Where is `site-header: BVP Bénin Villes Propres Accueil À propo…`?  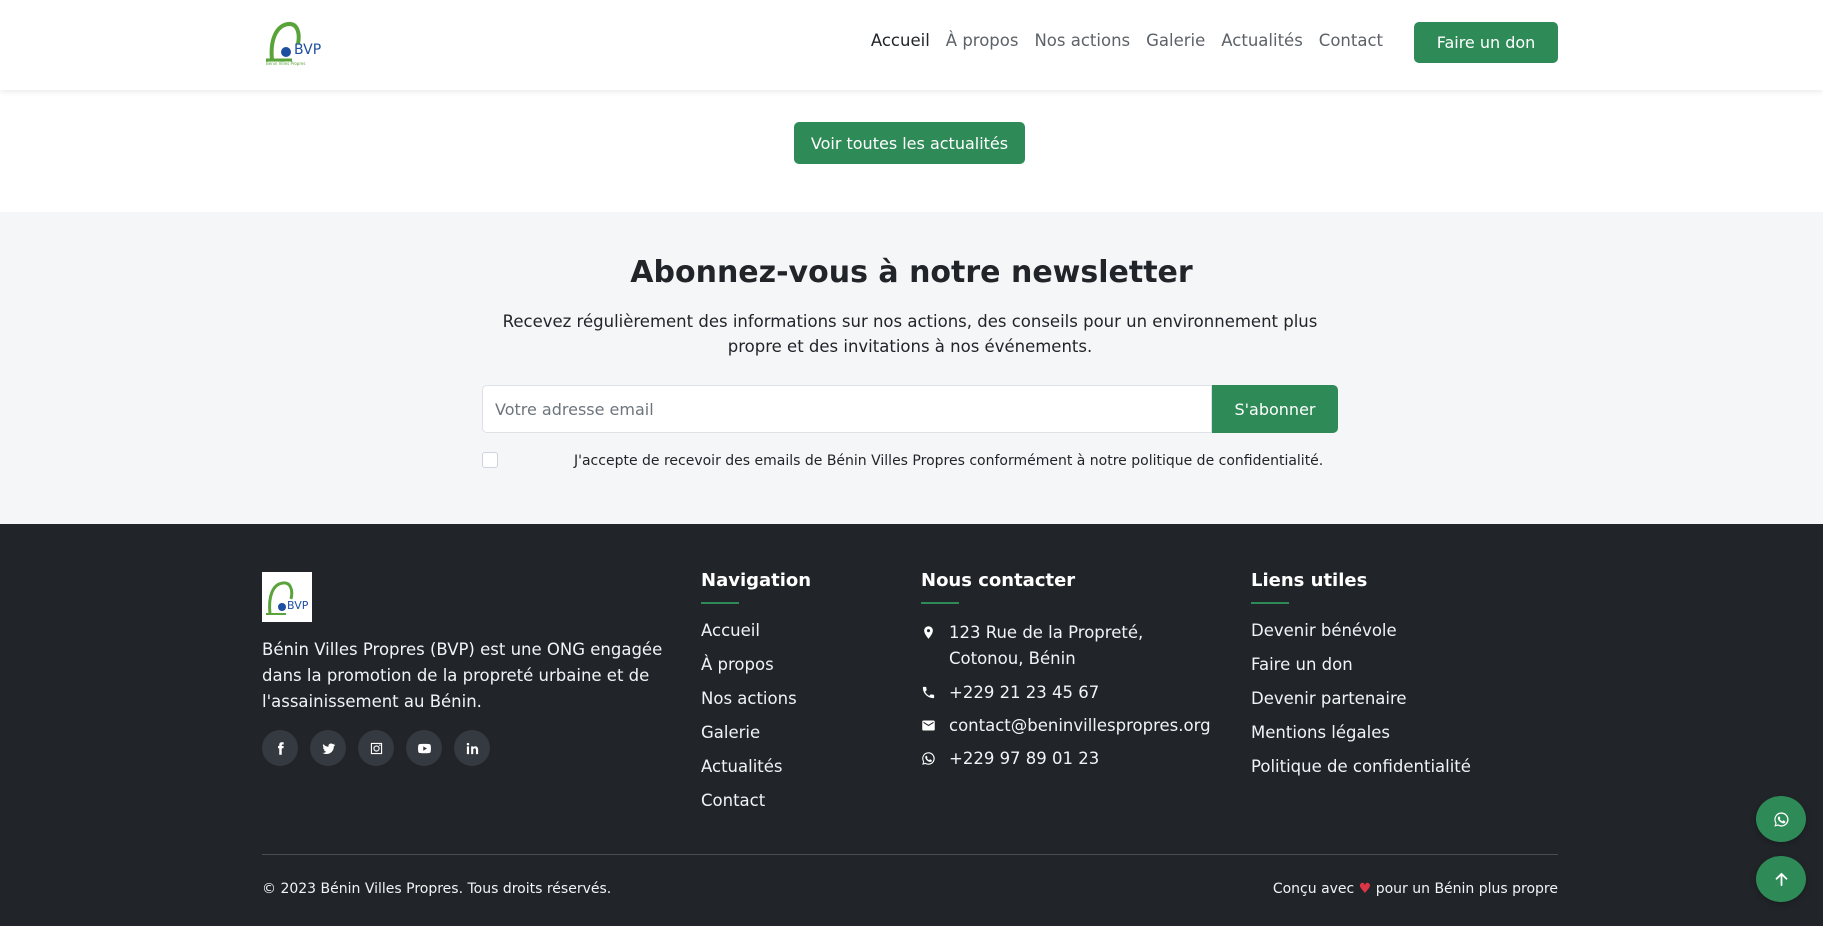
site-header: BVP Bénin Villes Propres Accueil À propo… is located at coordinates (911, 45).